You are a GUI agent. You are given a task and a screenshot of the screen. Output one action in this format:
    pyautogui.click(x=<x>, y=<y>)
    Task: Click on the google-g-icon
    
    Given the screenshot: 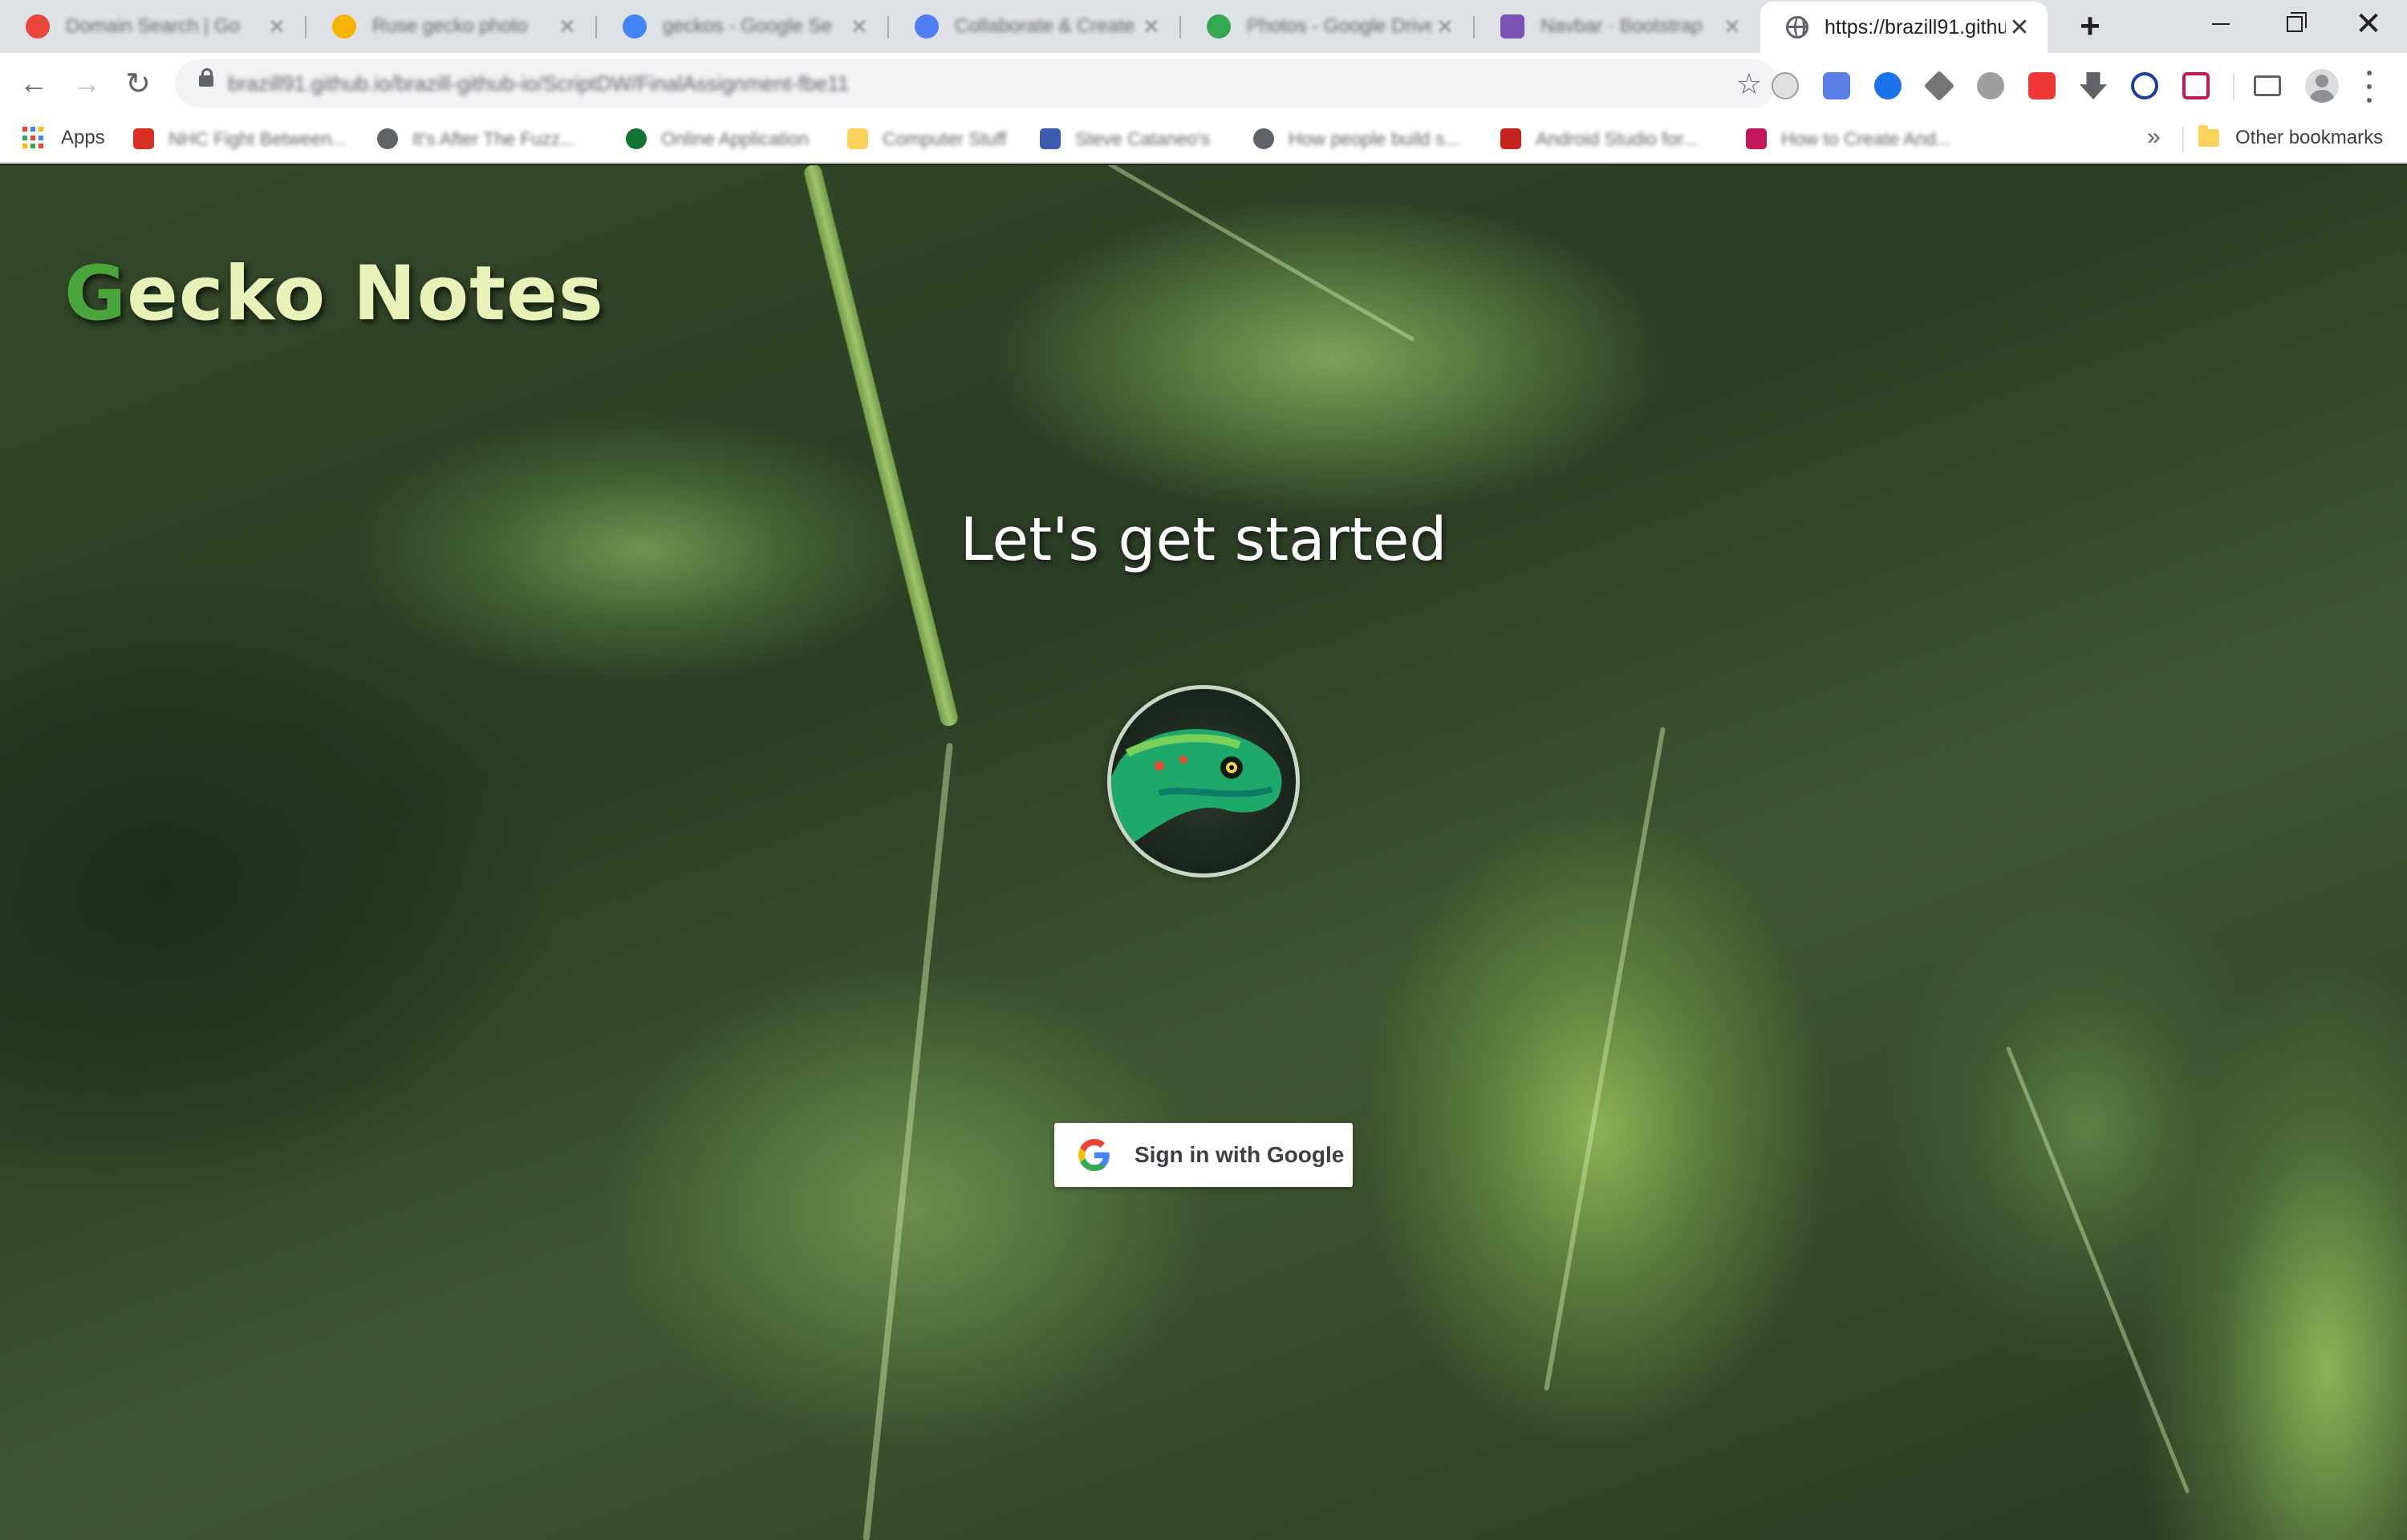 What is the action you would take?
    pyautogui.click(x=1094, y=1155)
    